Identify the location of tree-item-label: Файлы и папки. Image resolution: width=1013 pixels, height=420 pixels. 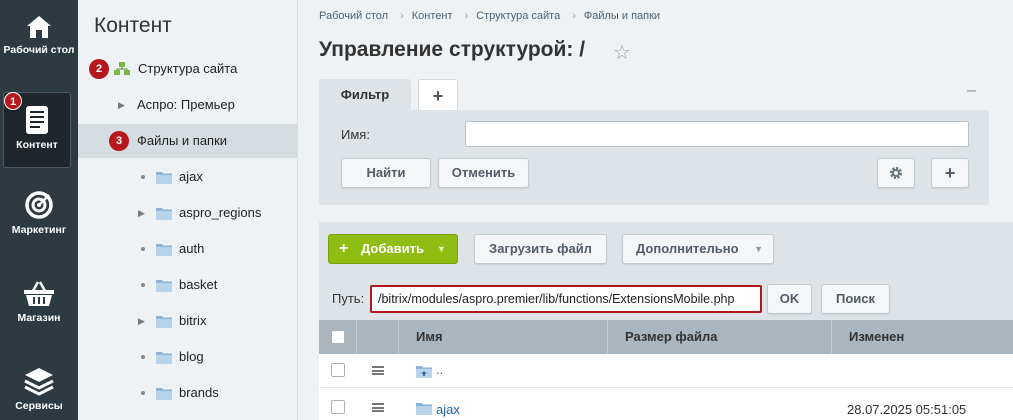
(182, 140).